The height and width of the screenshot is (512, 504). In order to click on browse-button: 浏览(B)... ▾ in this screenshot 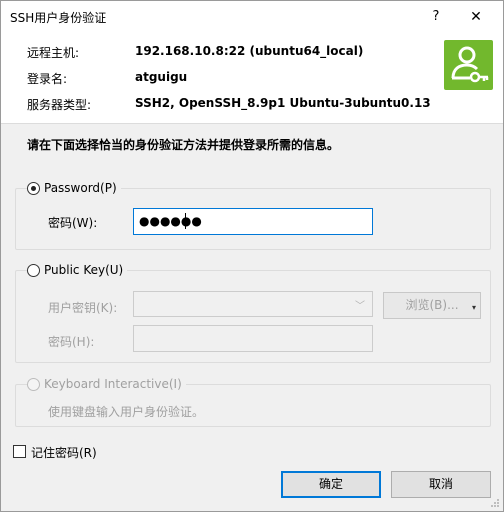, I will do `click(432, 305)`.